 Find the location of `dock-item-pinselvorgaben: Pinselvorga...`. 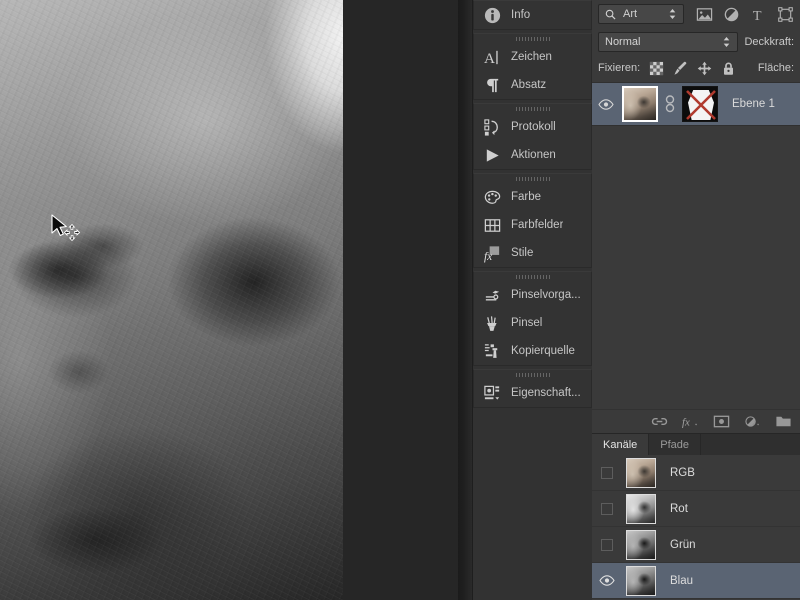

dock-item-pinselvorgaben: Pinselvorga... is located at coordinates (532, 295).